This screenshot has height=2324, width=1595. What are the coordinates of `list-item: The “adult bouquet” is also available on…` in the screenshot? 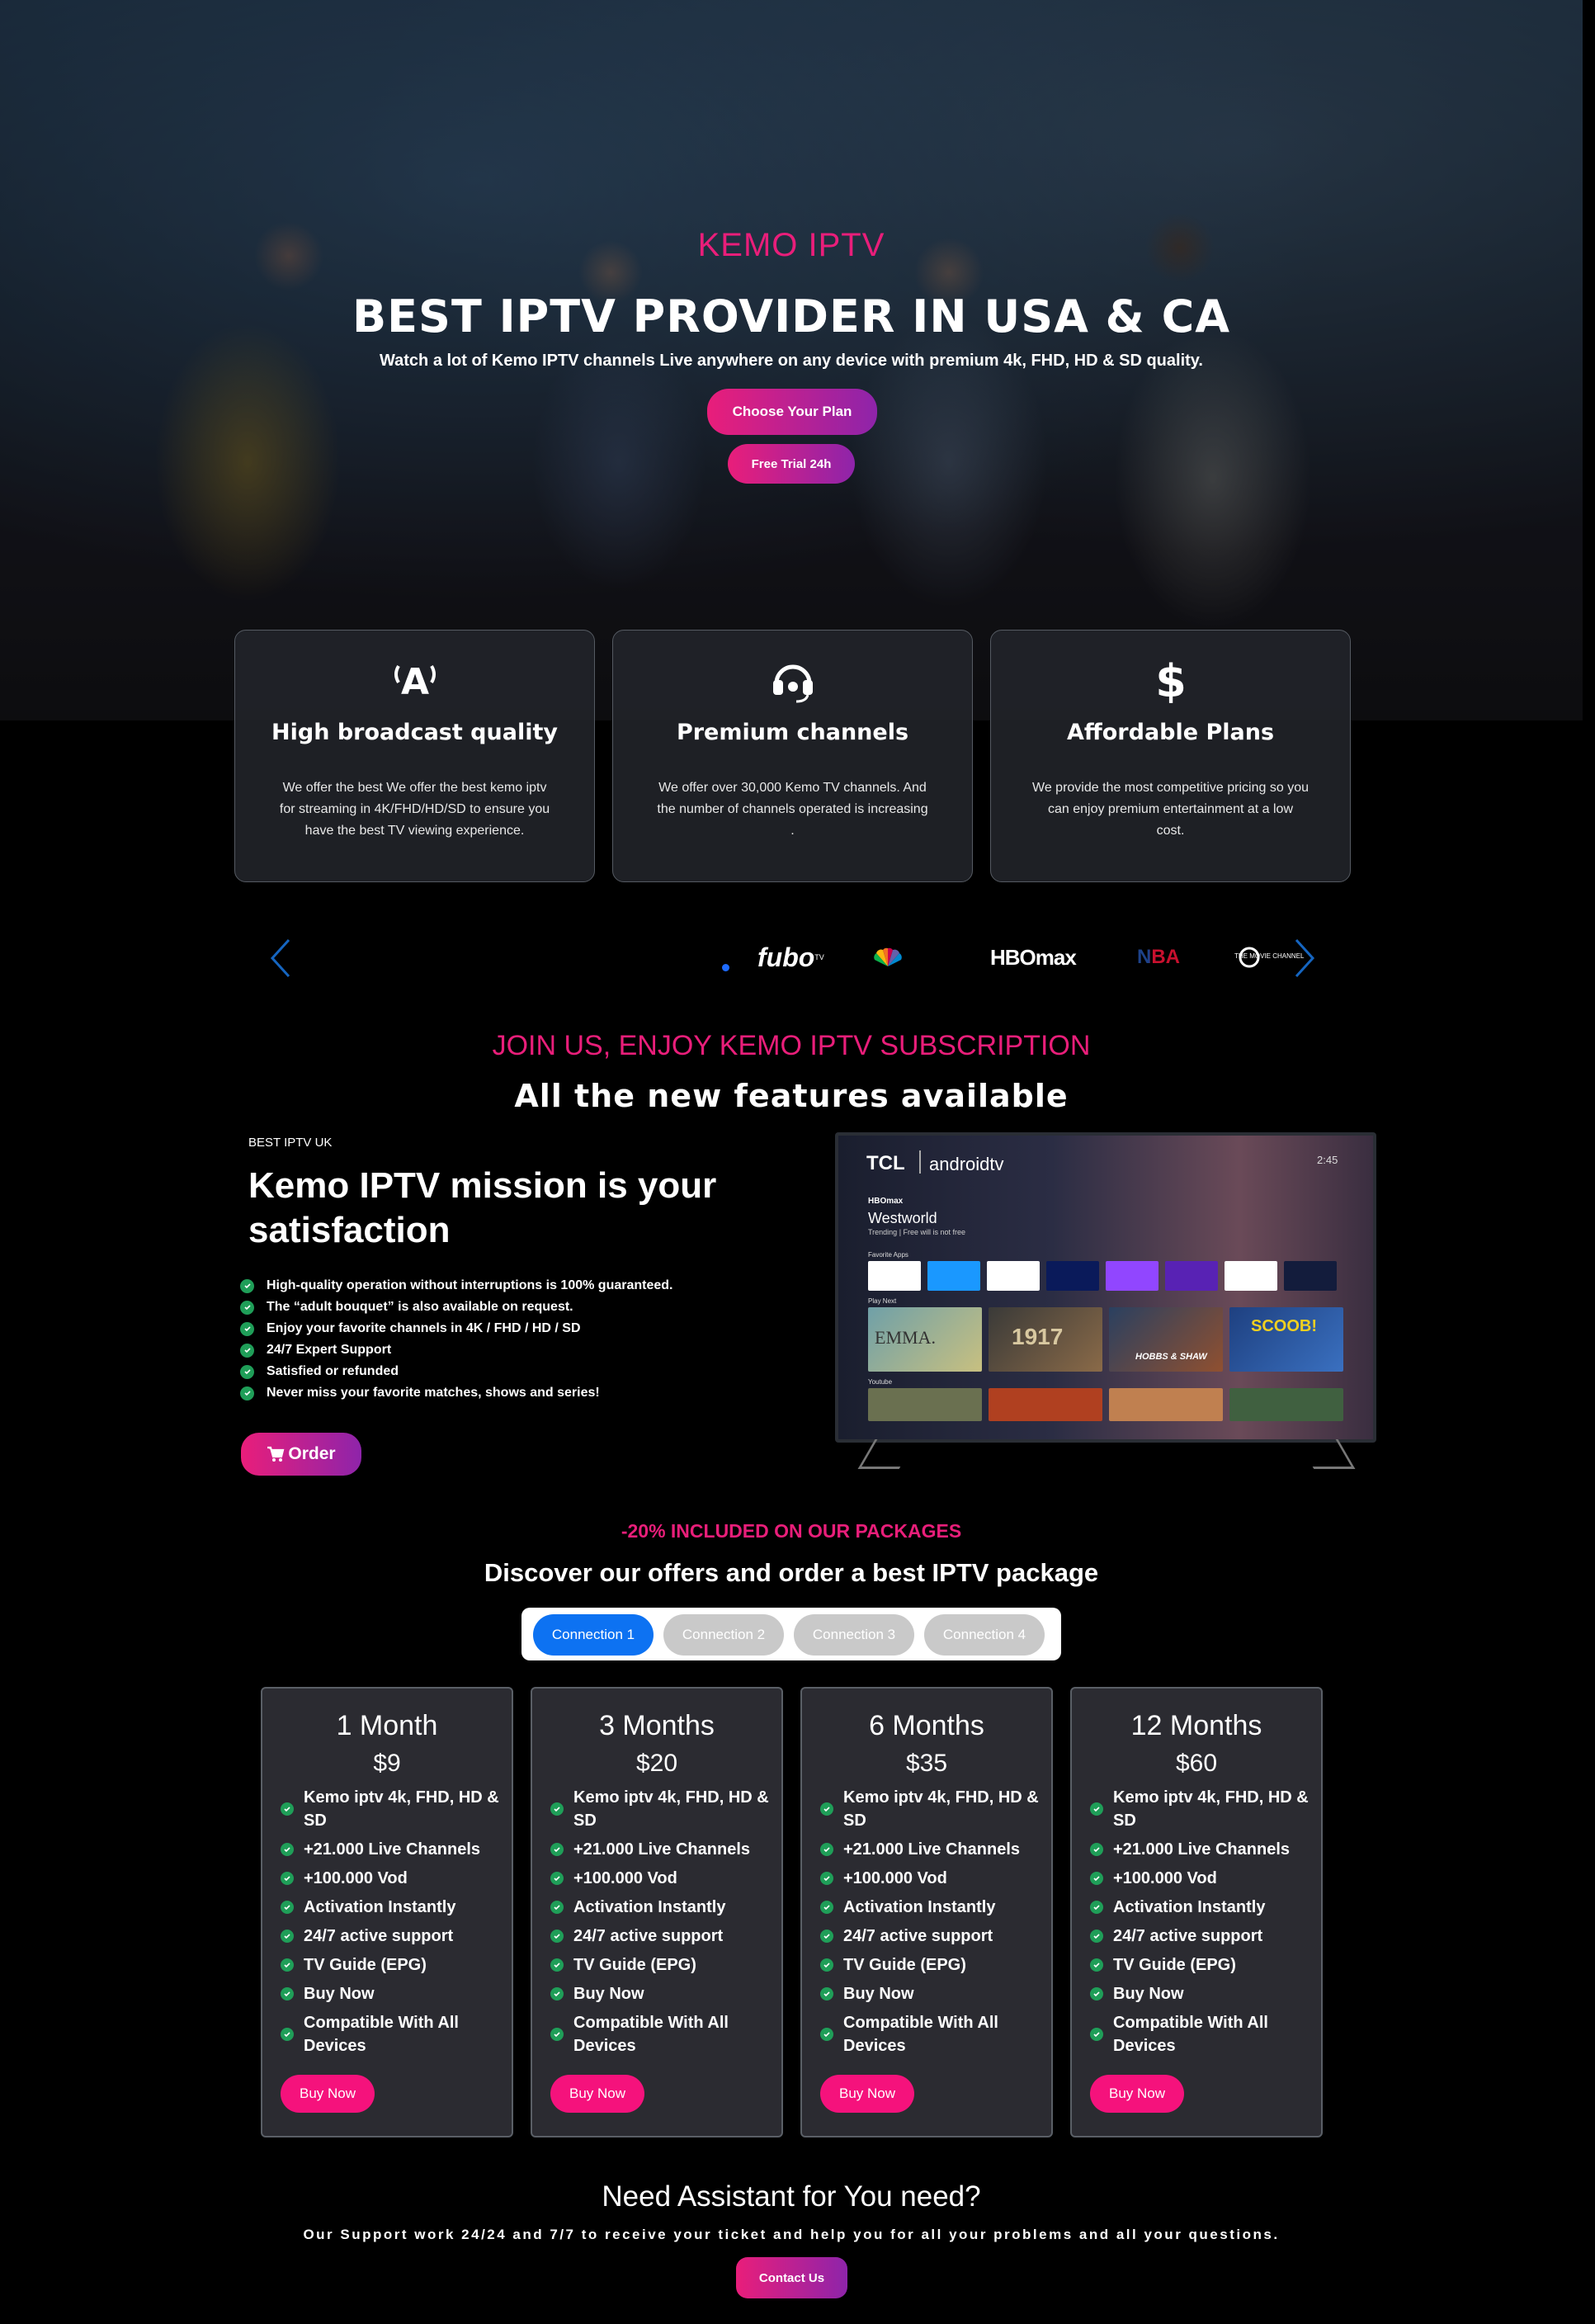 It's located at (456, 1307).